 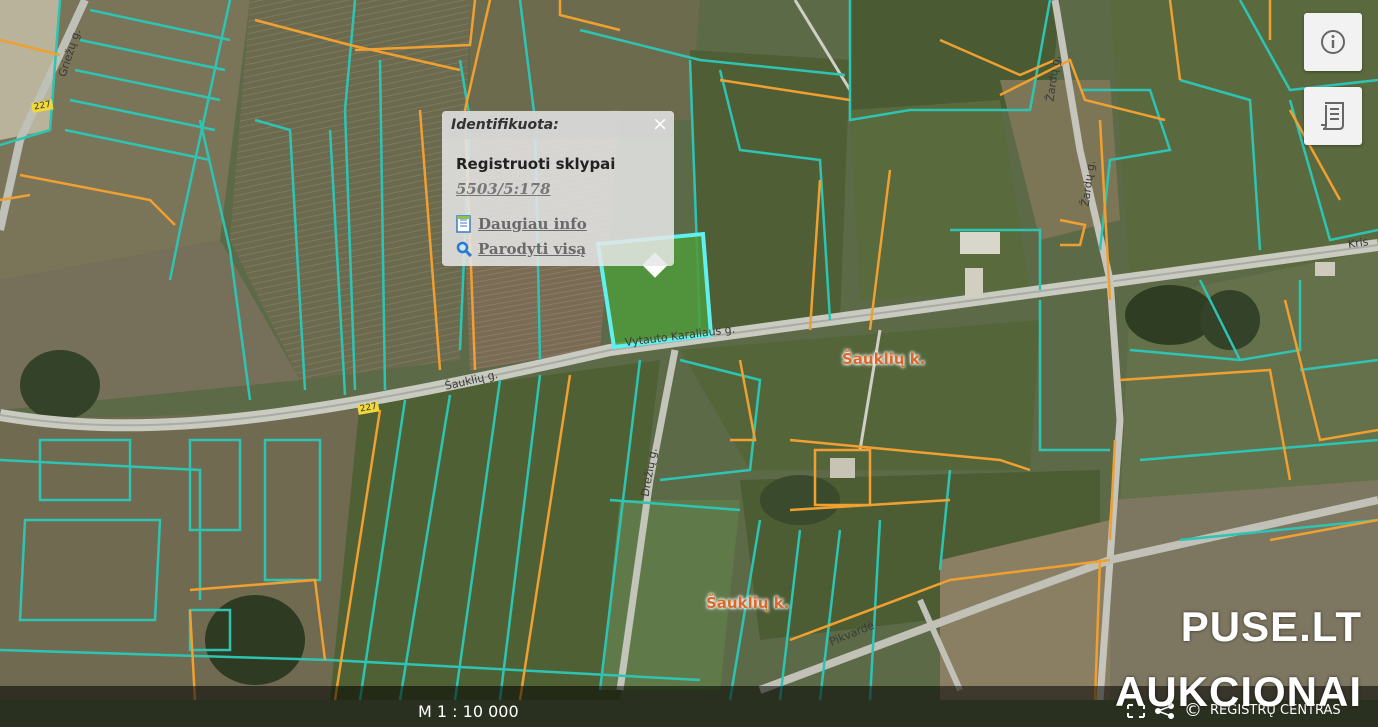 I want to click on more-info-link: Daugiau info, so click(x=521, y=224).